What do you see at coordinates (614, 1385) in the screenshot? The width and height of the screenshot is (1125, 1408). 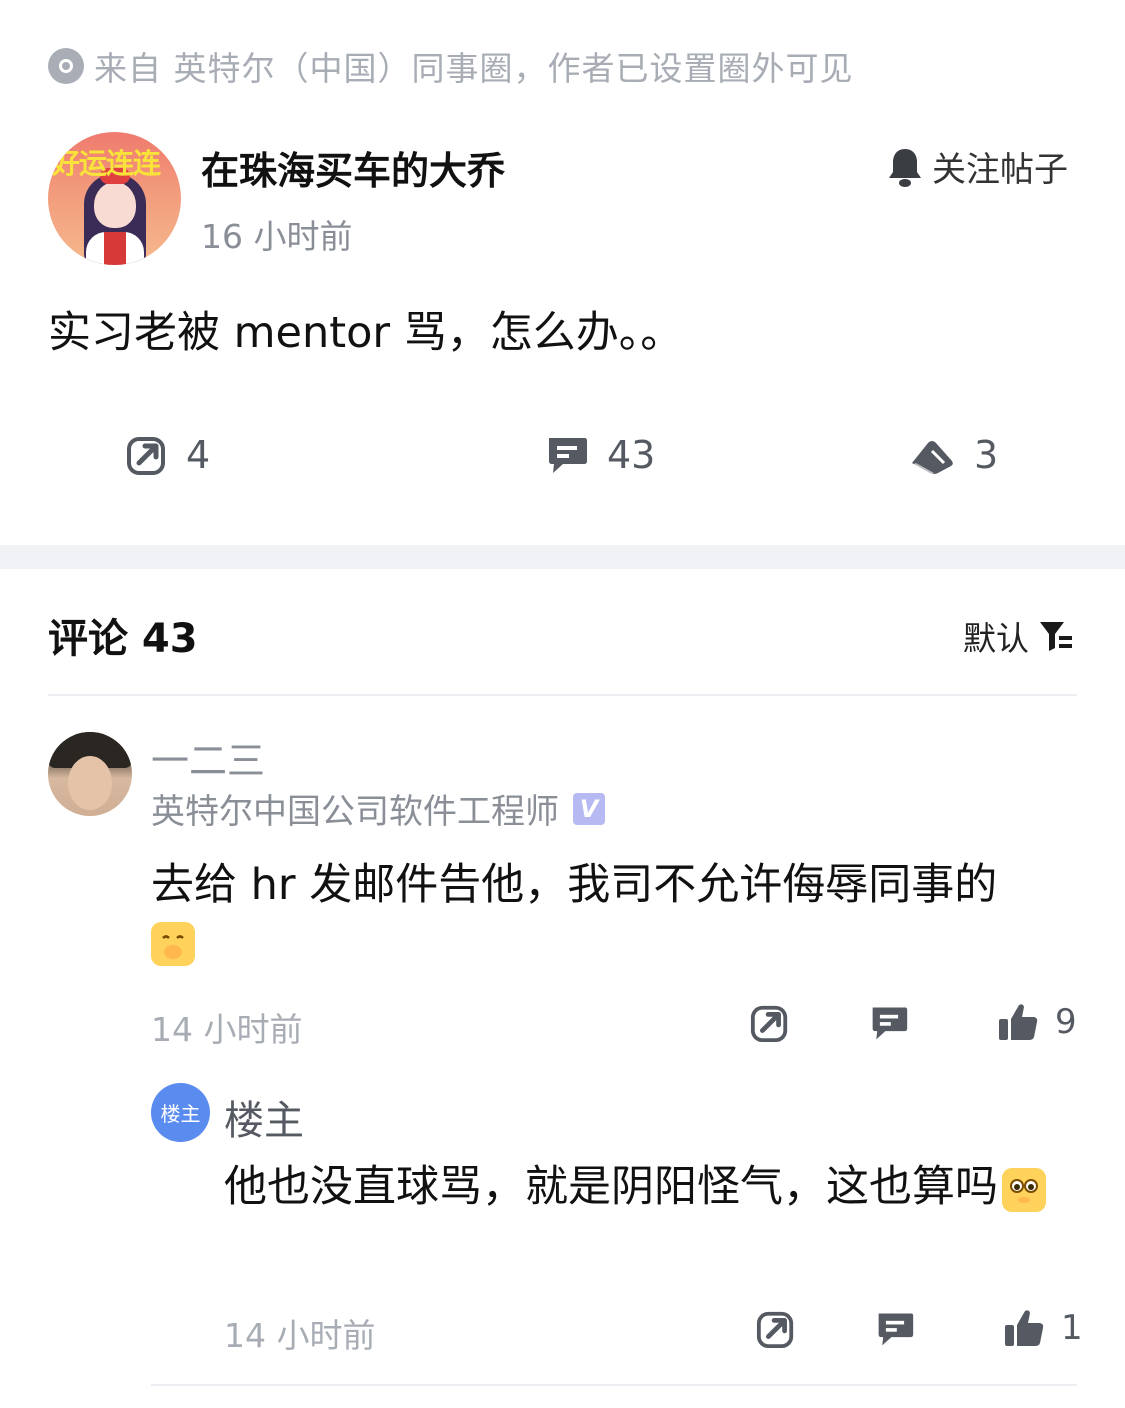 I see `reply-divider` at bounding box center [614, 1385].